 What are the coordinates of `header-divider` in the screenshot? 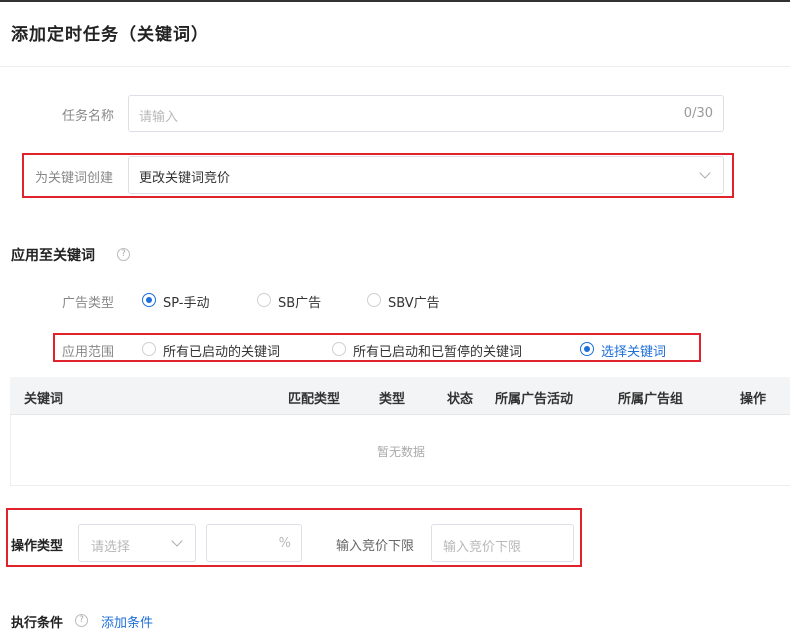 It's located at (395, 66).